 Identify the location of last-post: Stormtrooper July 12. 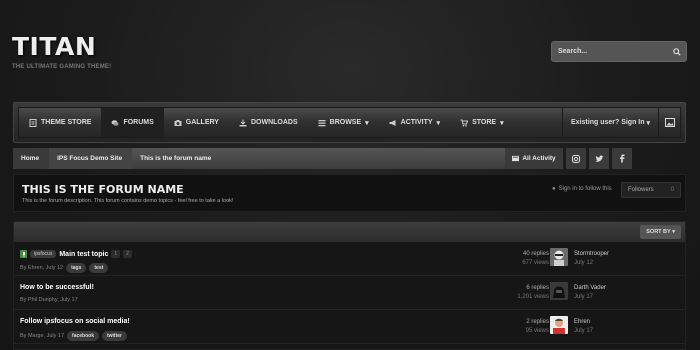
(591, 258).